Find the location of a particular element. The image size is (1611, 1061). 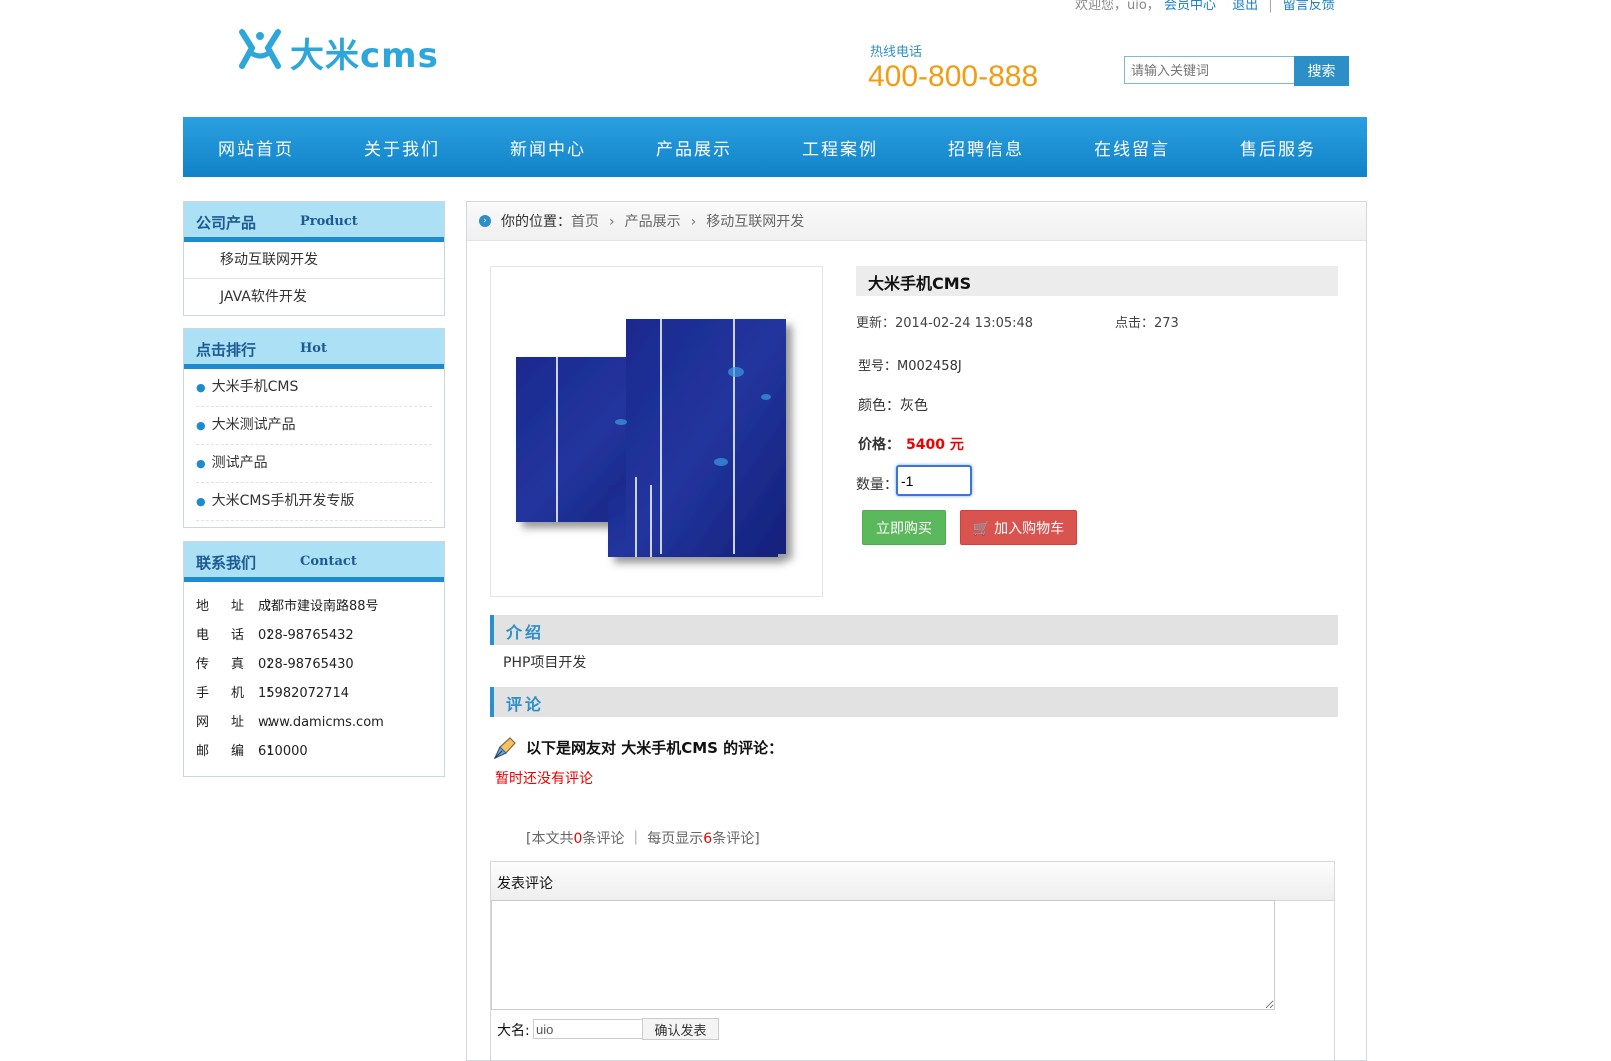

quantity-label: 数量： is located at coordinates (877, 485).